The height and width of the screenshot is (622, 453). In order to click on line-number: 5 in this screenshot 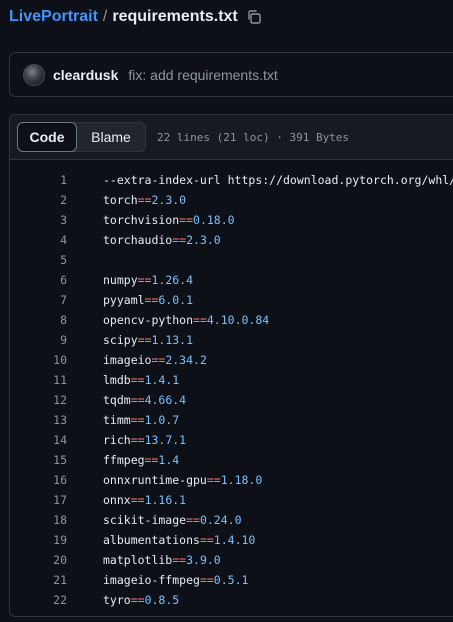, I will do `click(38, 260)`.